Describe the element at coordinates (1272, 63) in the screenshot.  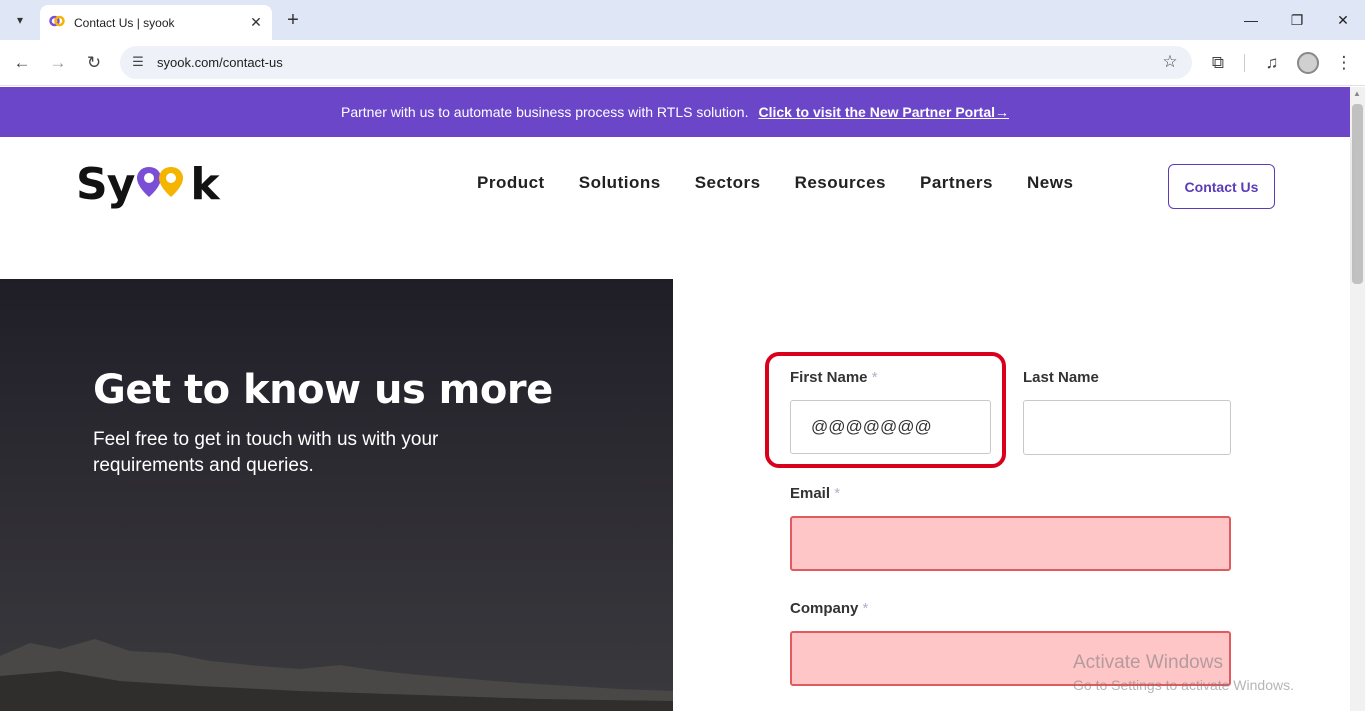
I see `media-control-icon: ♫` at that location.